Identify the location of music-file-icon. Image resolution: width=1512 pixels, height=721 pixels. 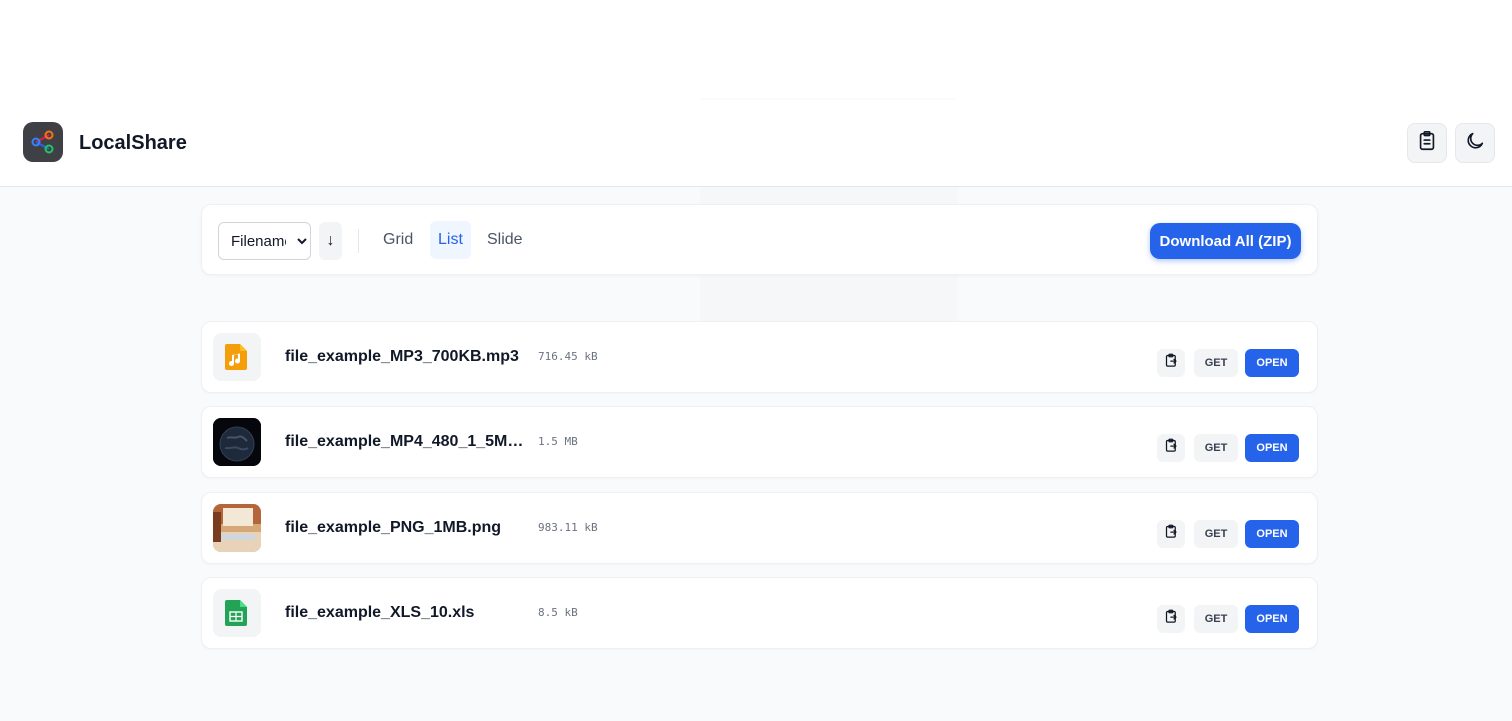
(237, 357).